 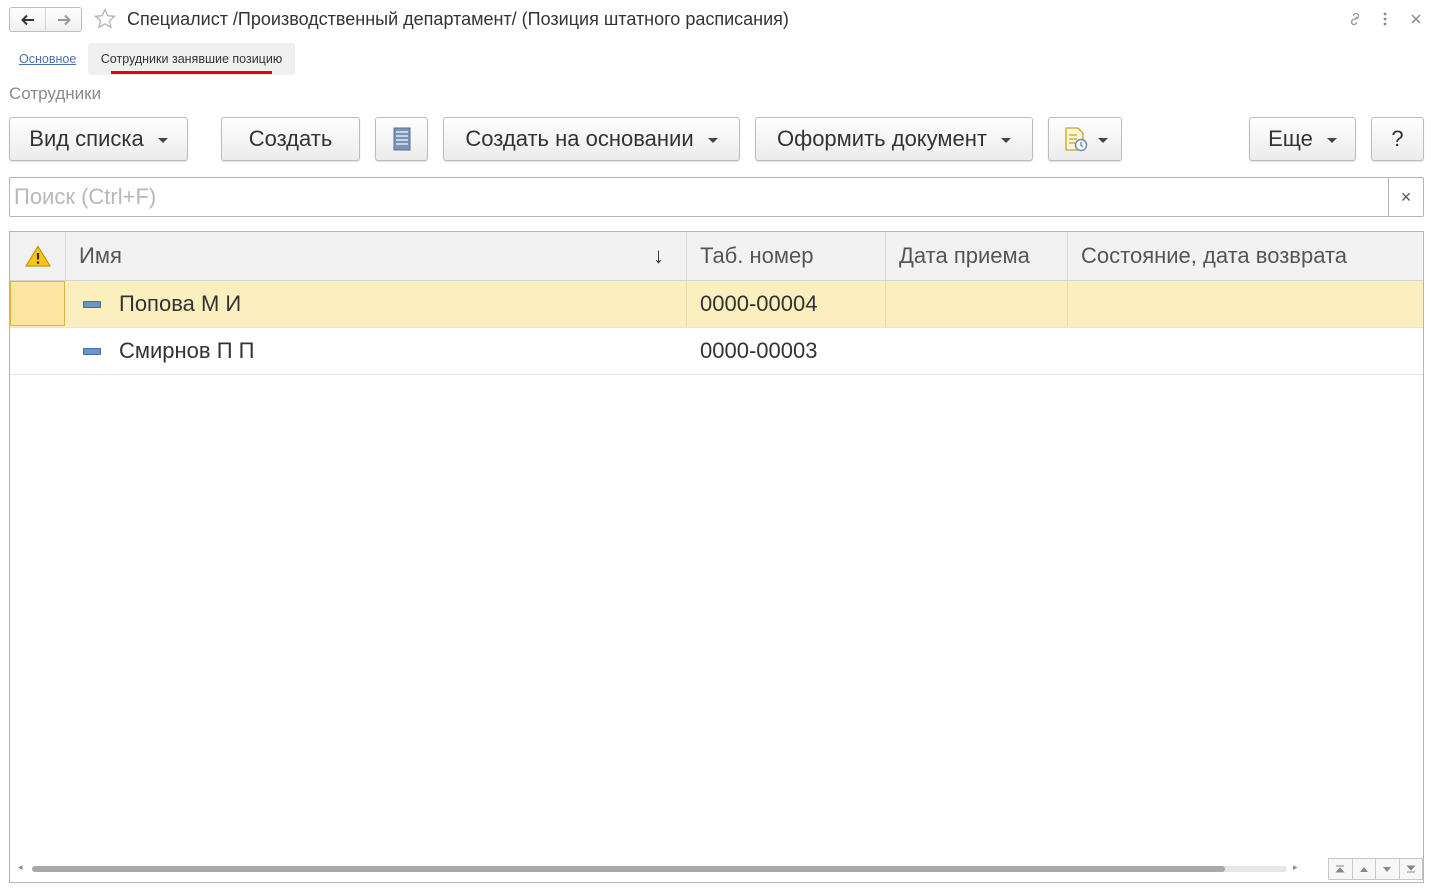 I want to click on scroll-left-icon: ◂, so click(x=20, y=867).